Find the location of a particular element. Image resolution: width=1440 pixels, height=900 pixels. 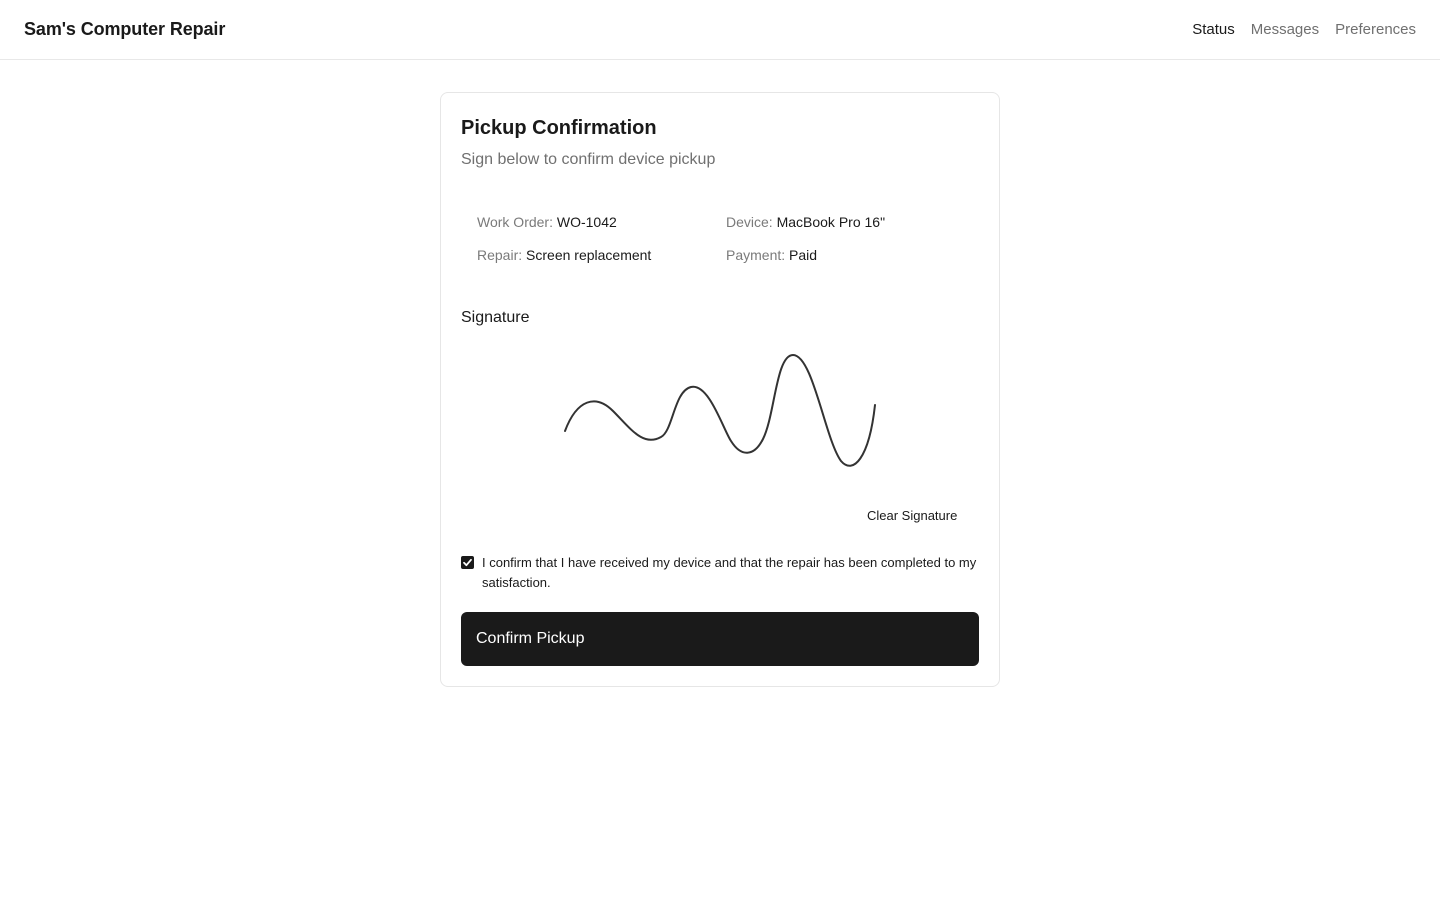

check-icon is located at coordinates (467, 562).